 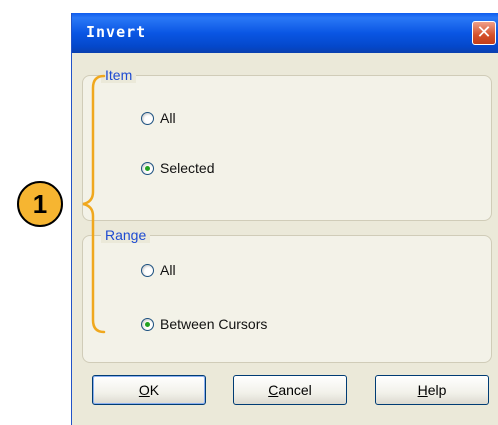 I want to click on bracket-path, so click(x=94, y=204).